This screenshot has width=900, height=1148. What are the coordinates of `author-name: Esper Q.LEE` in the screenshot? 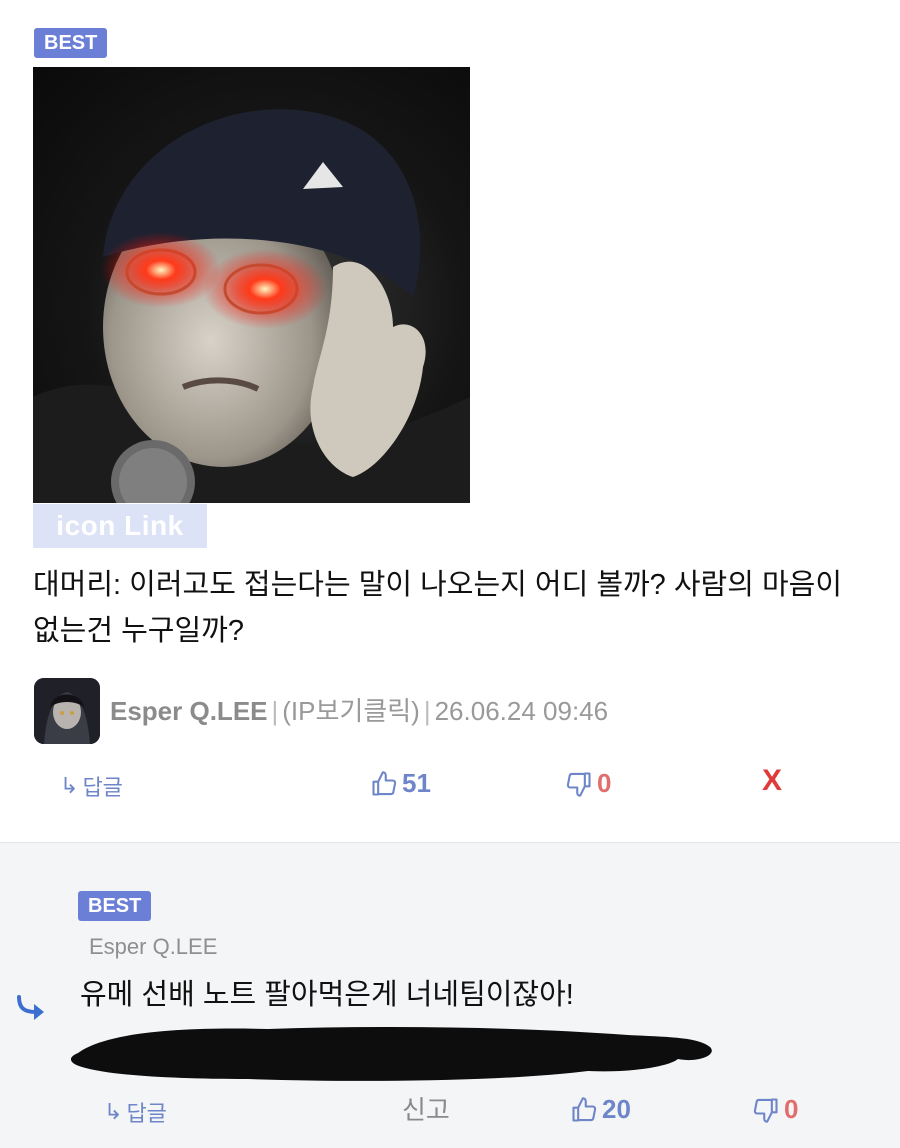 It's located at (189, 711).